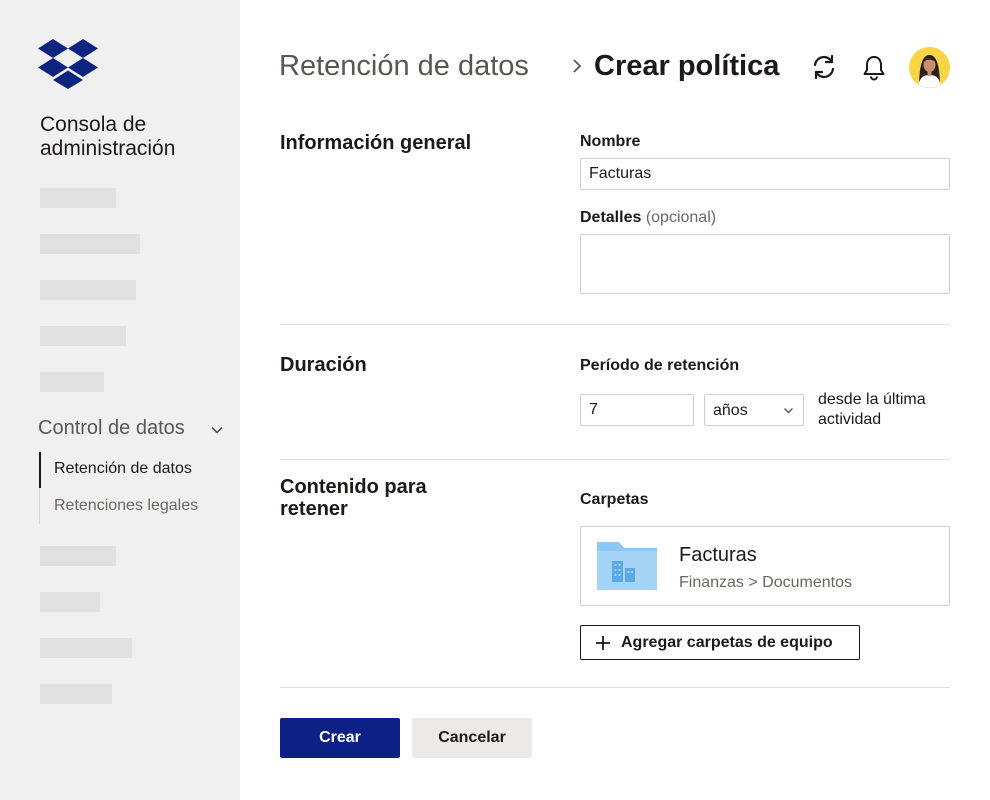 This screenshot has height=800, width=990. Describe the element at coordinates (765, 582) in the screenshot. I see `folder-path: Finanzas > Documentos` at that location.